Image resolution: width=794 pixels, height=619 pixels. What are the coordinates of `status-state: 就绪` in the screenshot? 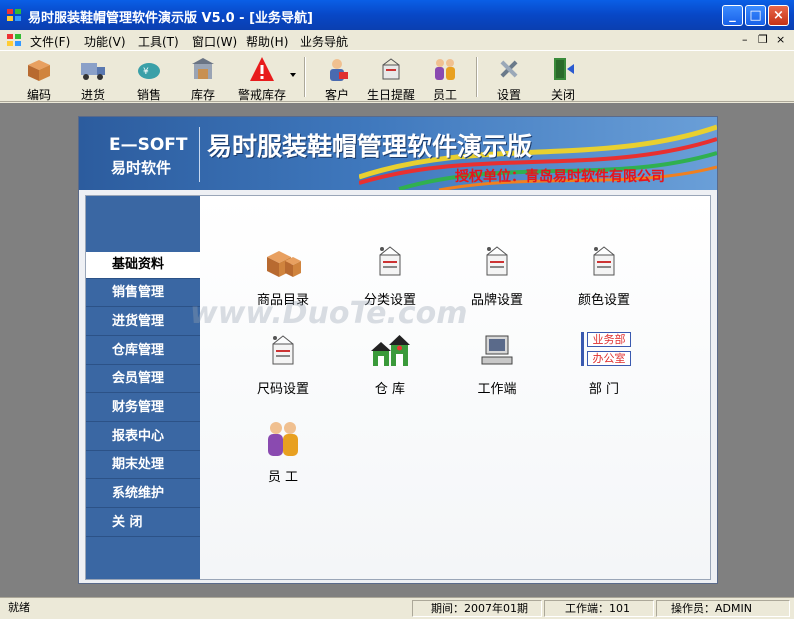 It's located at (19, 607).